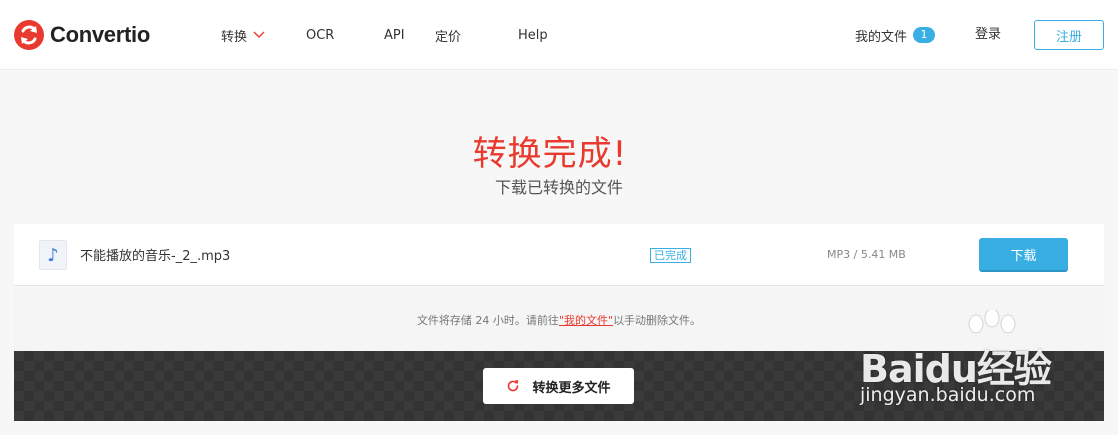 This screenshot has width=1118, height=435. What do you see at coordinates (53, 255) in the screenshot?
I see `music-note-icon: ♪` at bounding box center [53, 255].